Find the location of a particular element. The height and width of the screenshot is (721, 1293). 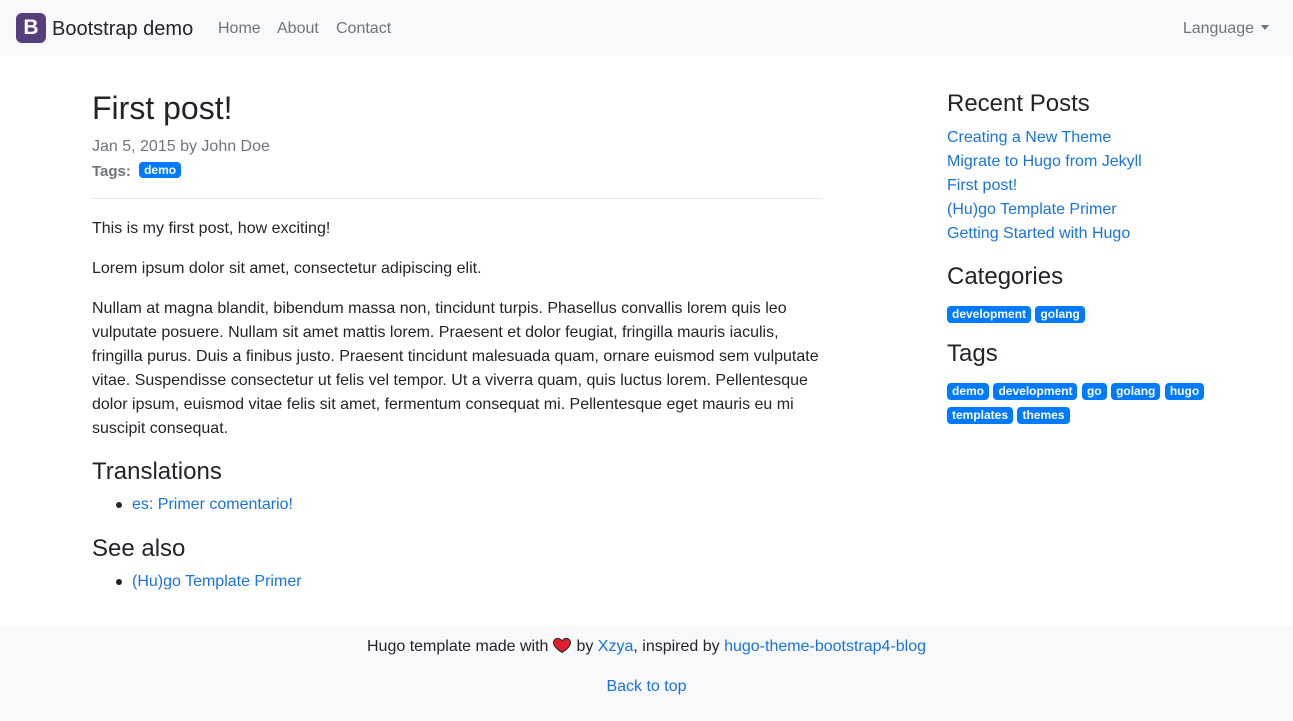

categories-heading: Categories is located at coordinates (1005, 276).